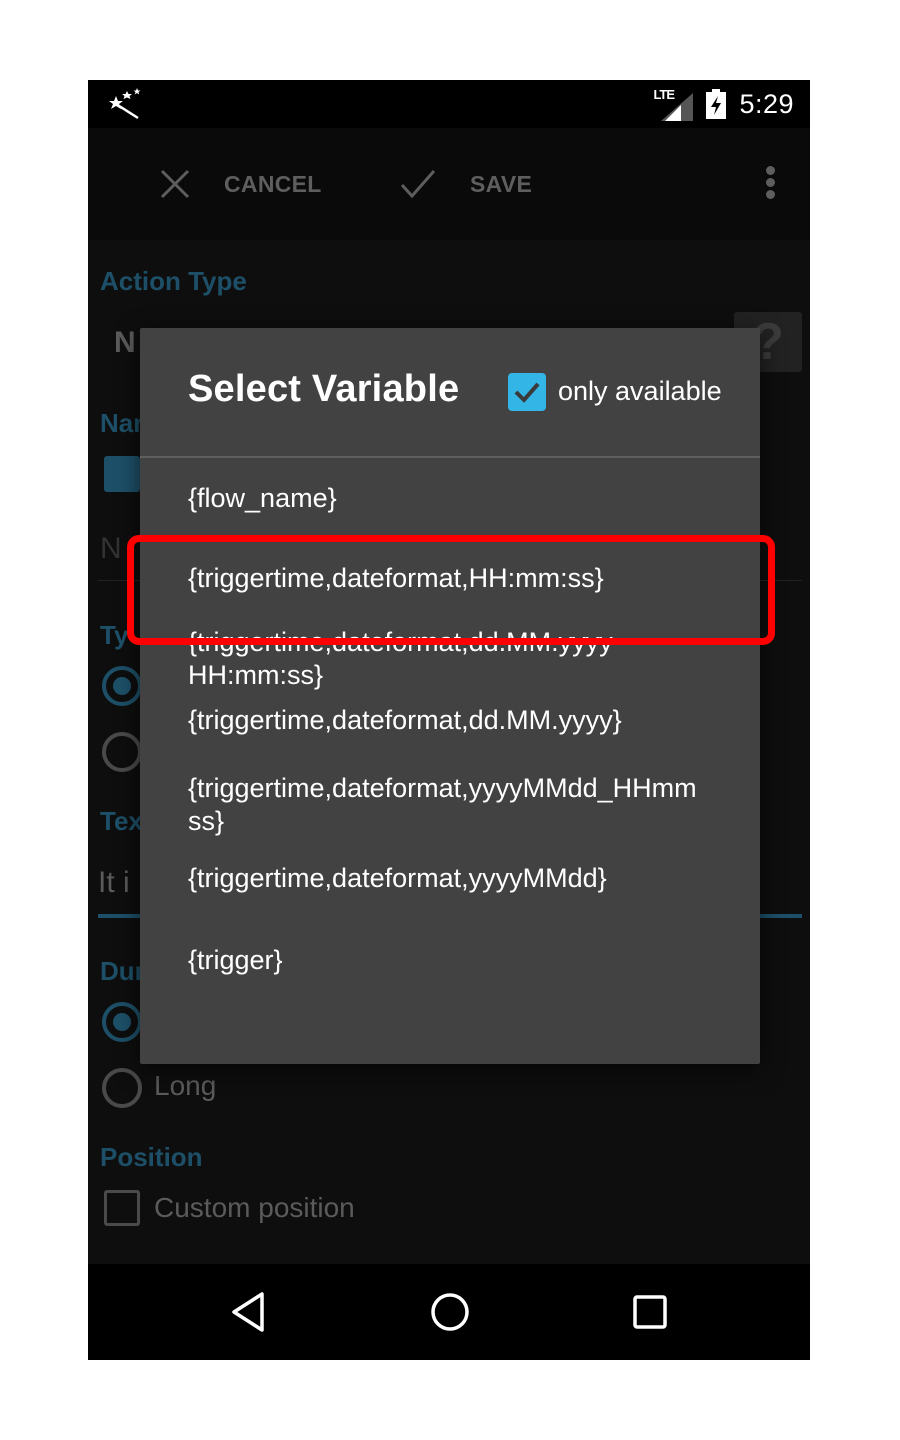 This screenshot has width=900, height=1440. Describe the element at coordinates (122, 1088) in the screenshot. I see `duration-long-radio` at that location.